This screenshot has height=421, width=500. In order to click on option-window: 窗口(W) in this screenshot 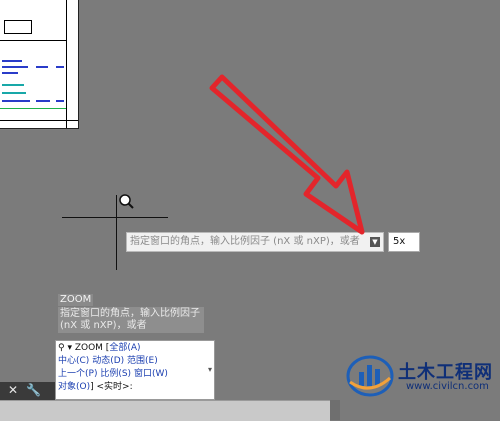, I will do `click(151, 374)`.